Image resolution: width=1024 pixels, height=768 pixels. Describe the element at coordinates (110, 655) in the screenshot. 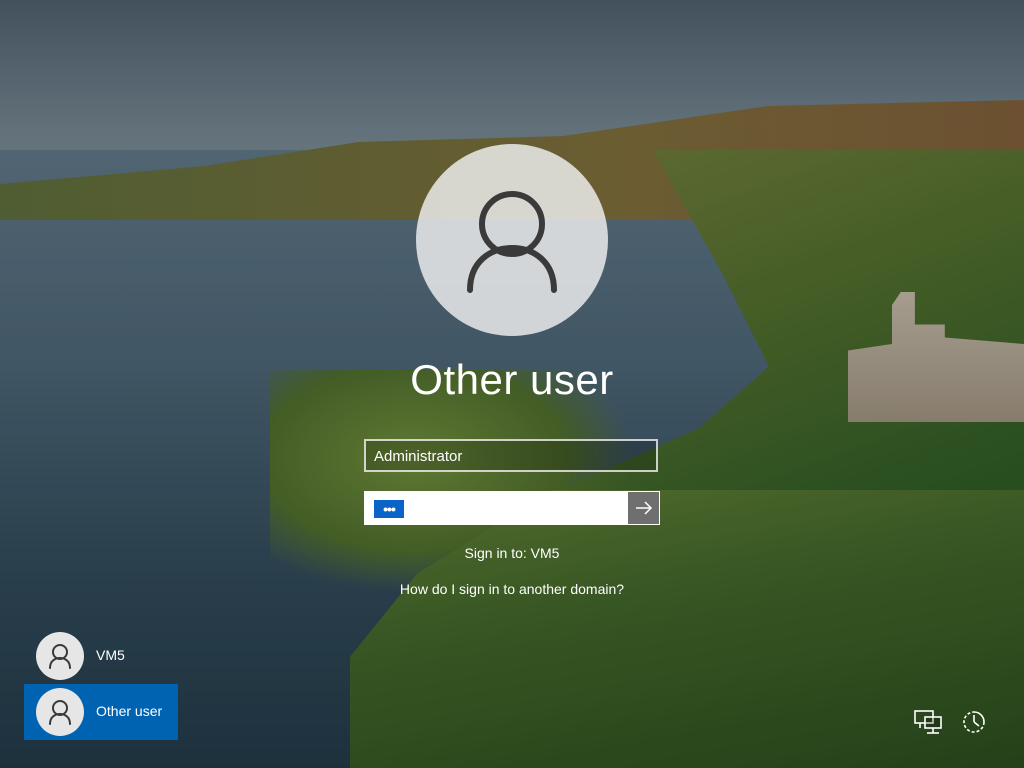

I see `user-list-label: VM5` at that location.